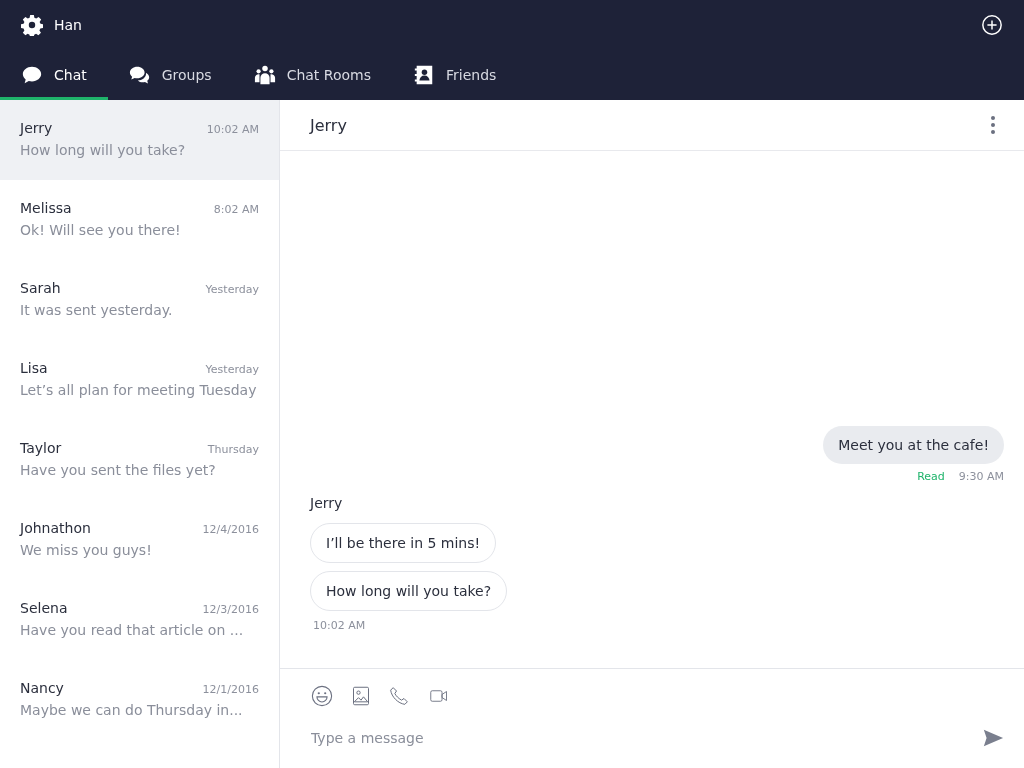 The width and height of the screenshot is (1024, 768). Describe the element at coordinates (326, 503) in the screenshot. I see `sender-name: Jerry` at that location.